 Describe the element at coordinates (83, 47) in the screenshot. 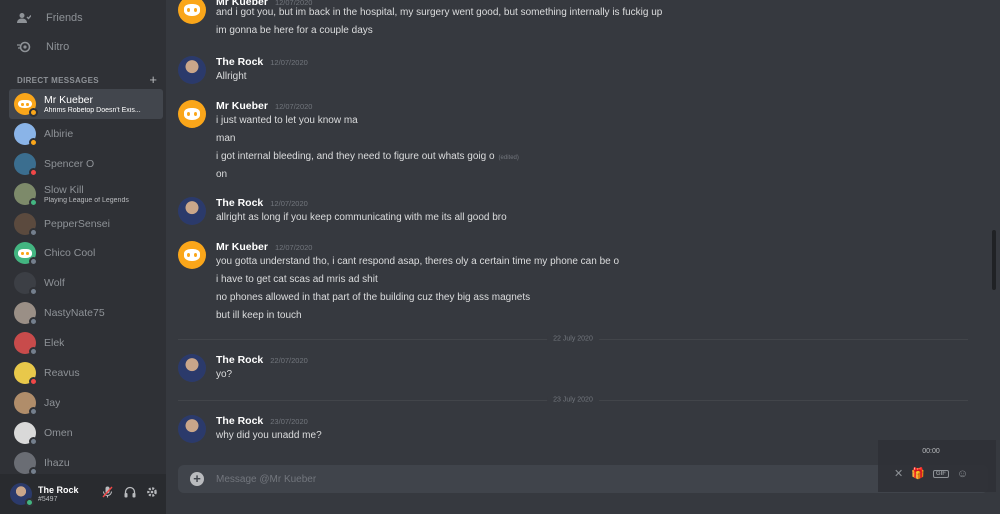

I see `nav-nitro: Nitro` at that location.